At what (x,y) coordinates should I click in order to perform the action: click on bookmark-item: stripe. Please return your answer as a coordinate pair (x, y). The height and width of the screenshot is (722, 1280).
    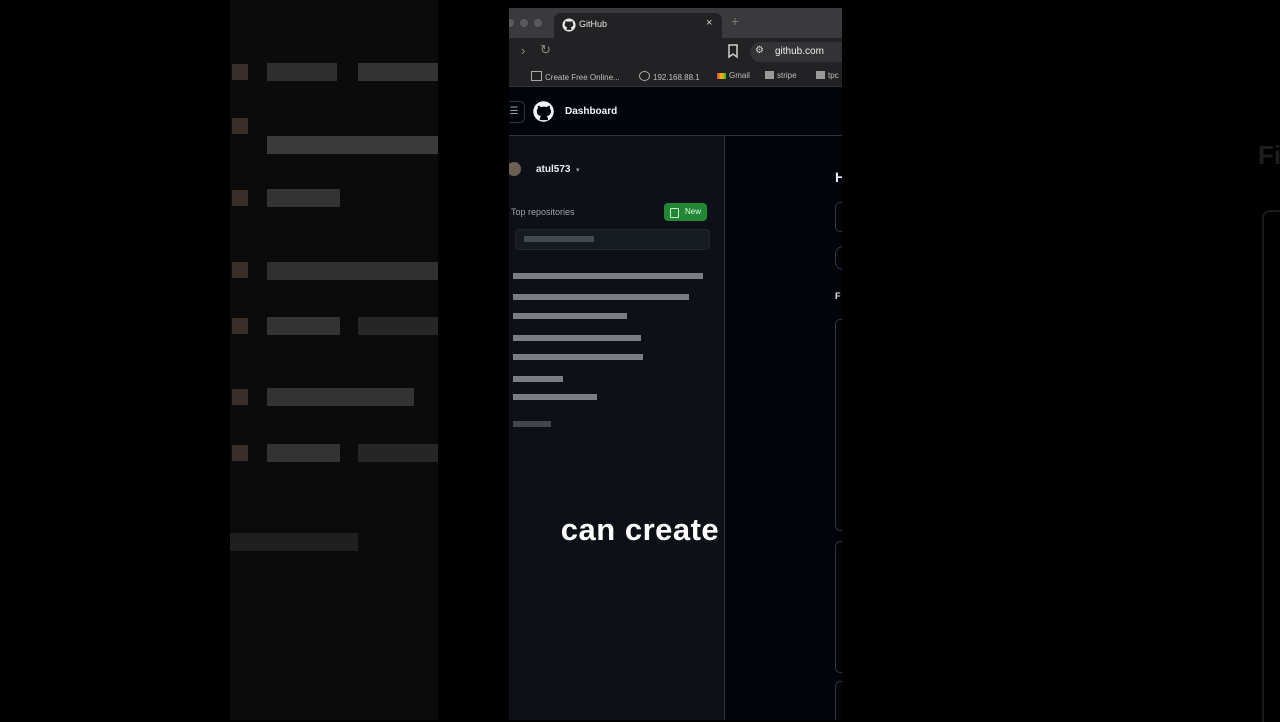
    Looking at the image, I should click on (781, 75).